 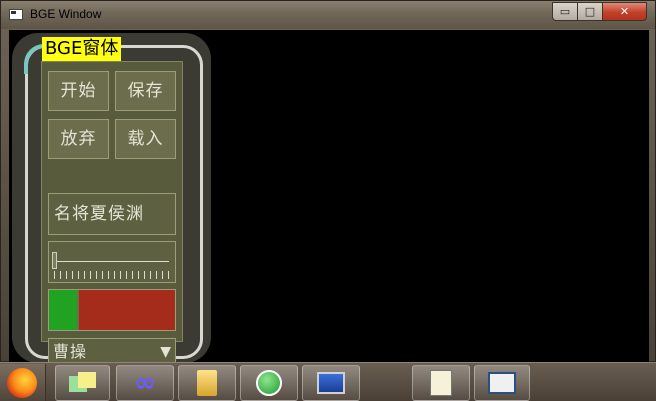 I want to click on infinity-icon: ∞, so click(x=145, y=383).